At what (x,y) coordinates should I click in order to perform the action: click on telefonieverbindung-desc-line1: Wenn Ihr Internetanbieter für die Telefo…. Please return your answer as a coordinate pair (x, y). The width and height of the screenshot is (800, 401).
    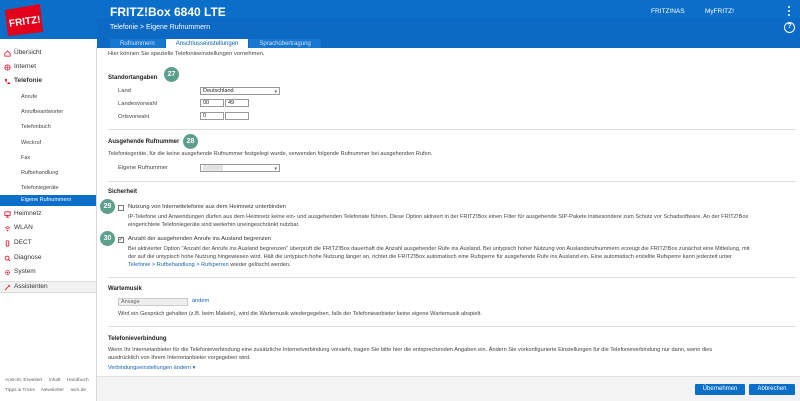
    Looking at the image, I should click on (410, 350).